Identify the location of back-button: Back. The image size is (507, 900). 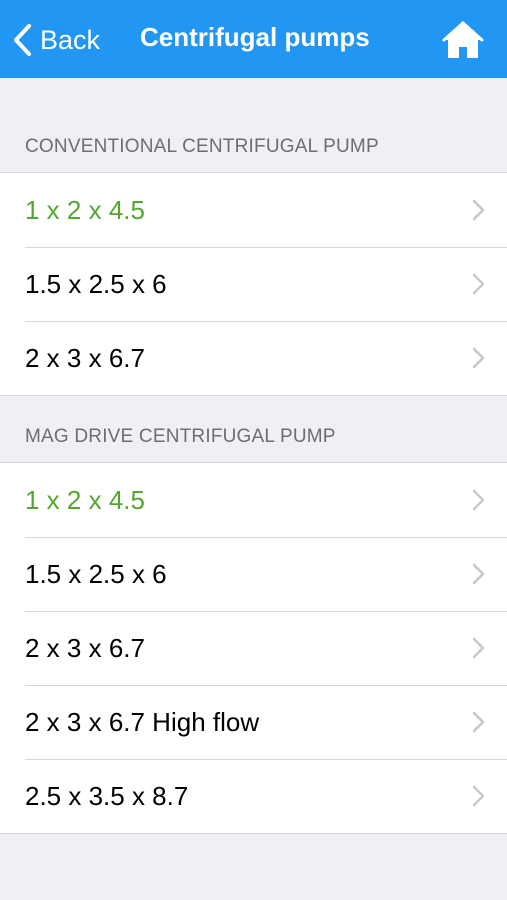
(56, 40).